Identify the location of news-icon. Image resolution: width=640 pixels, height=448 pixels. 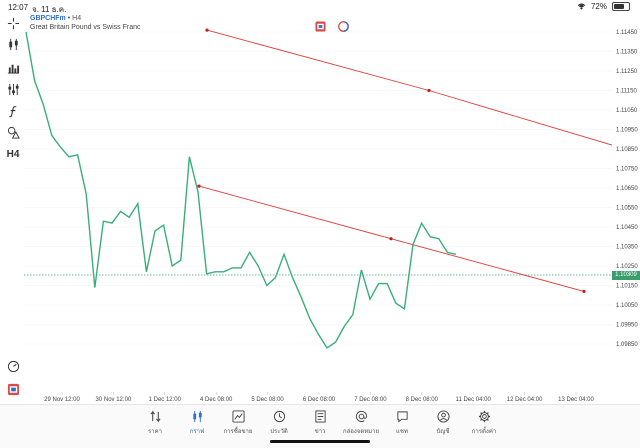
(320, 416).